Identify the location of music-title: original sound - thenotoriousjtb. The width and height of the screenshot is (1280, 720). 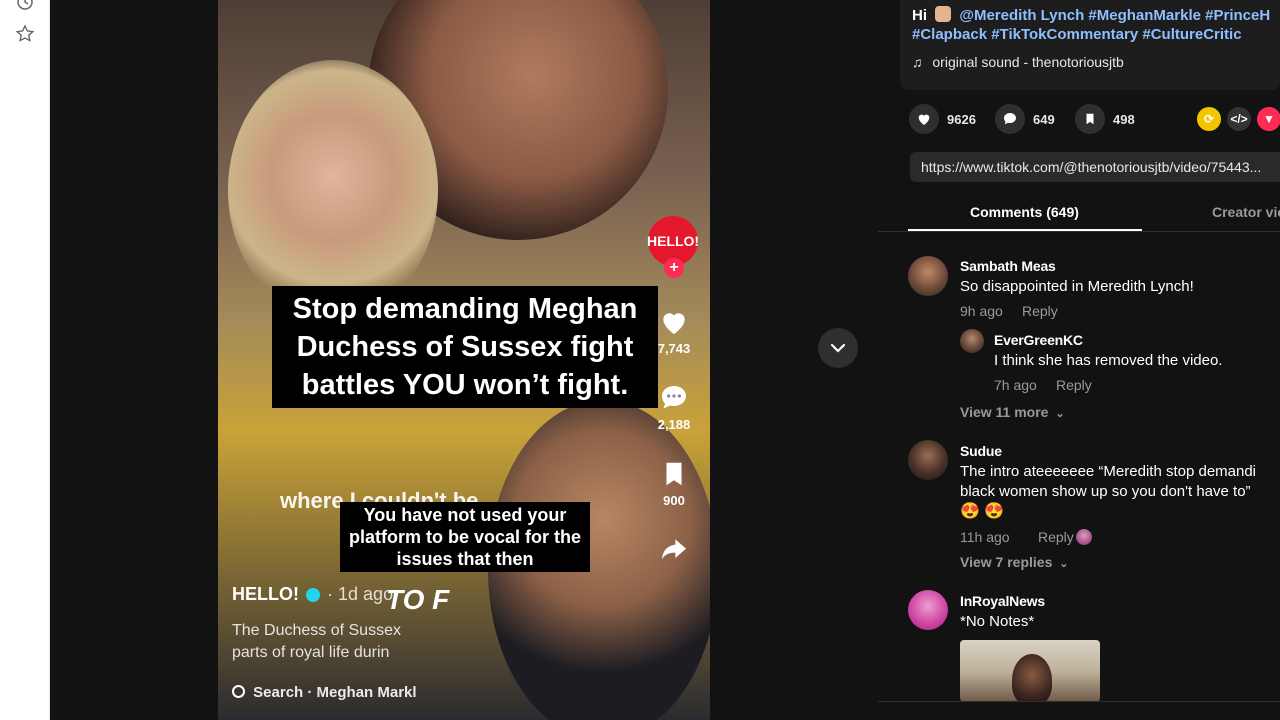
(1028, 62).